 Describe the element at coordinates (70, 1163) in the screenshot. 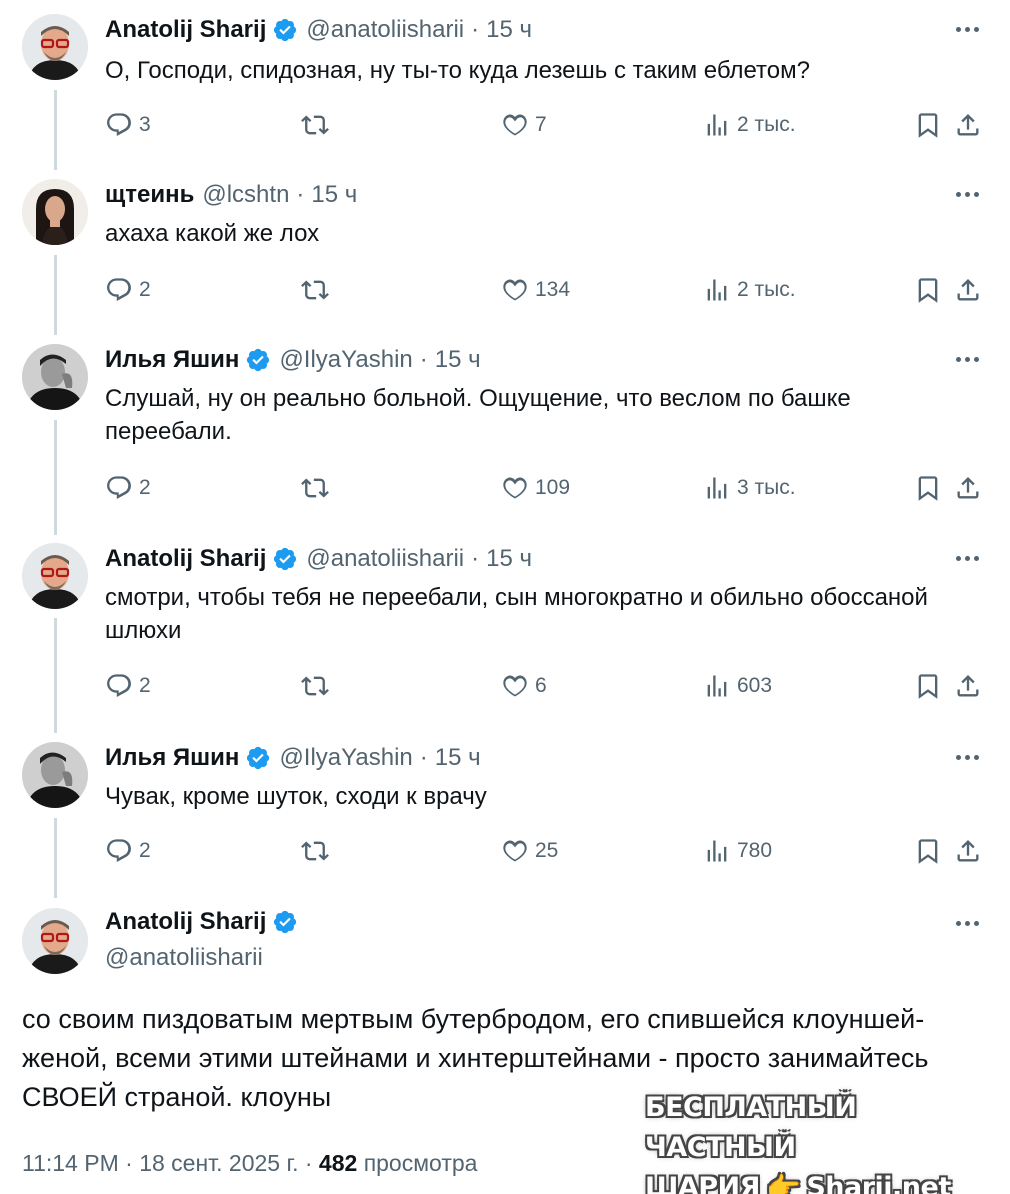

I see `tweet-time: 11:14 PM` at that location.